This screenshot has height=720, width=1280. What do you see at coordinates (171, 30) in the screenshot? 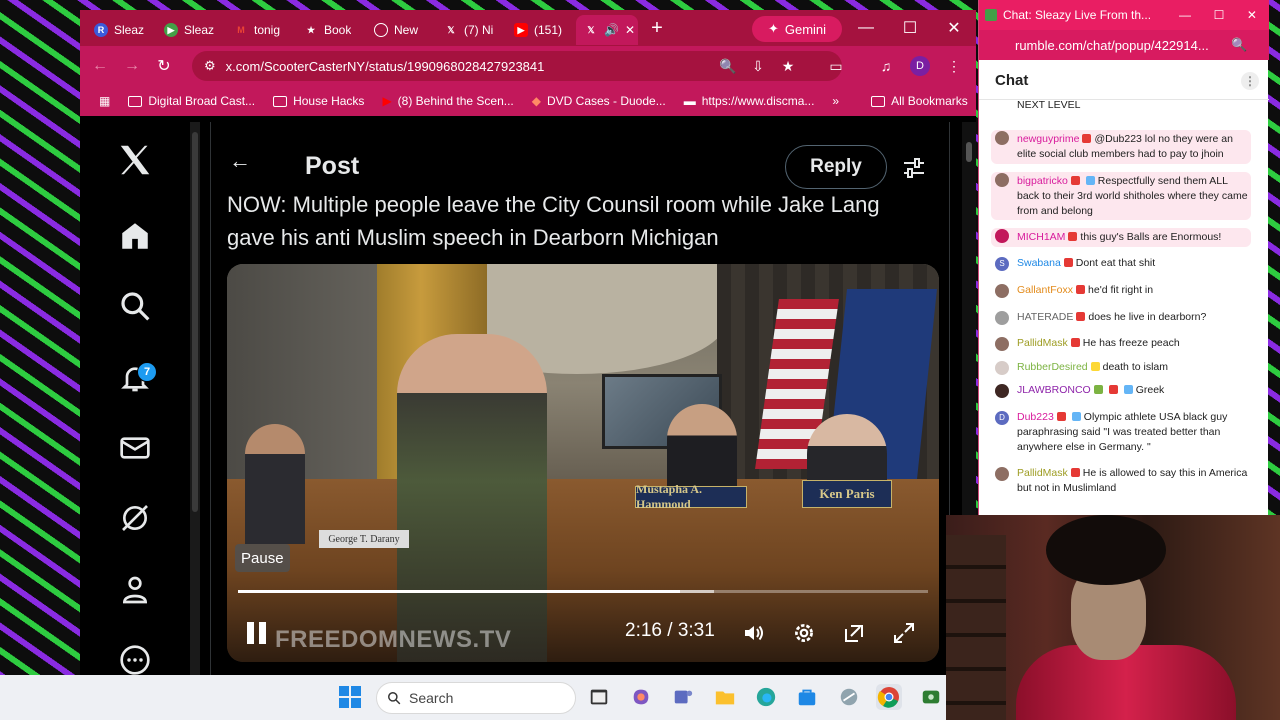
I see `rumble-icon: ▶` at bounding box center [171, 30].